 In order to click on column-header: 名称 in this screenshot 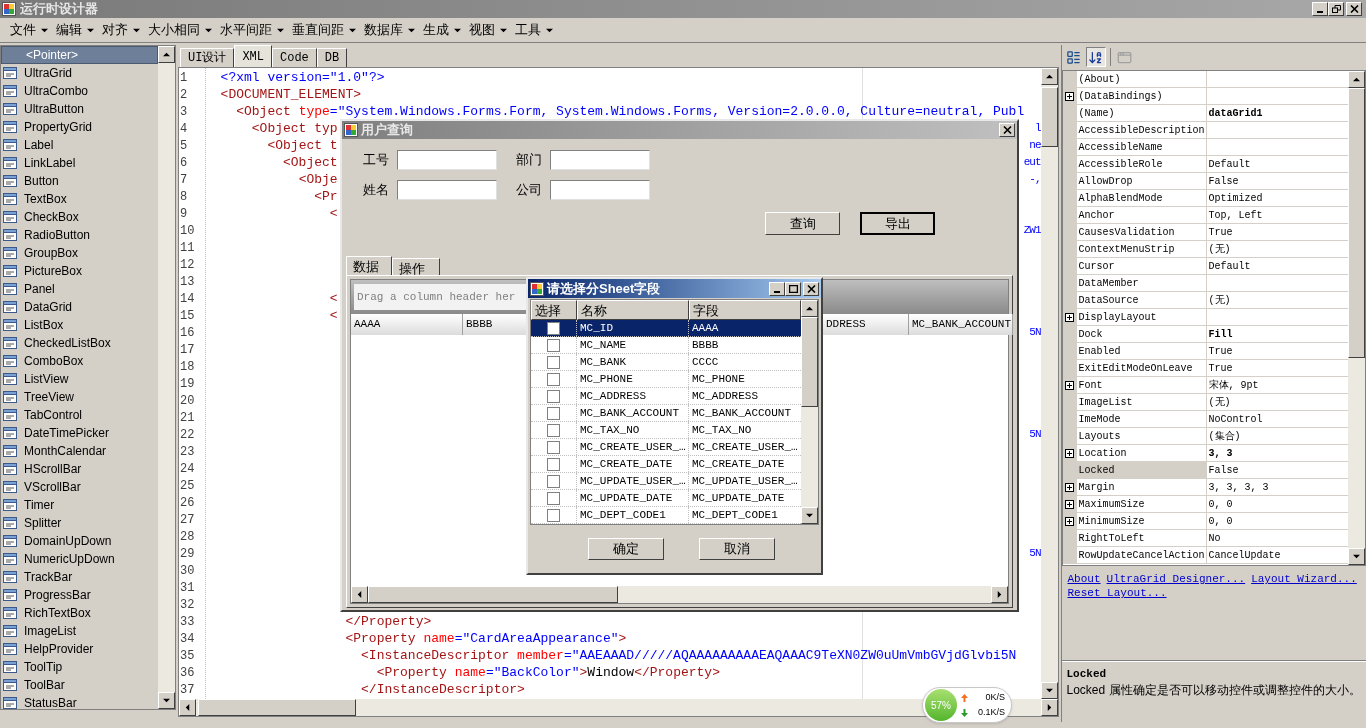, I will do `click(633, 310)`.